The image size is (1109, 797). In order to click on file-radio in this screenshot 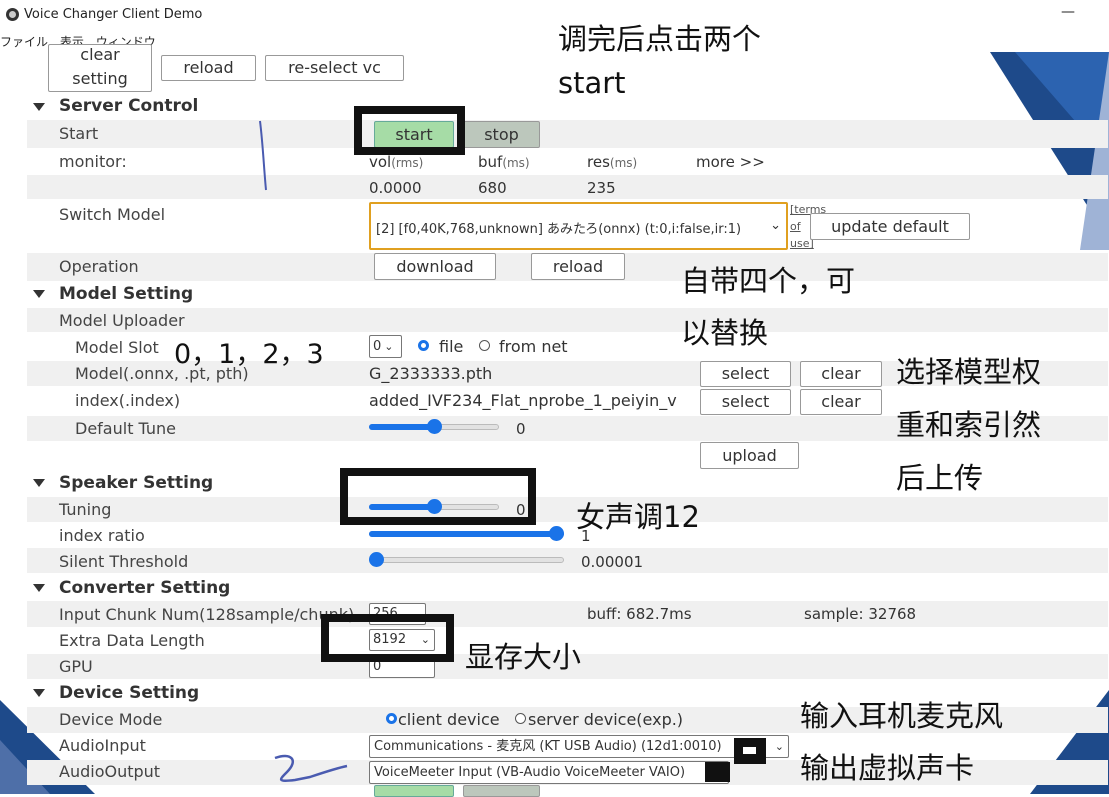, I will do `click(423, 345)`.